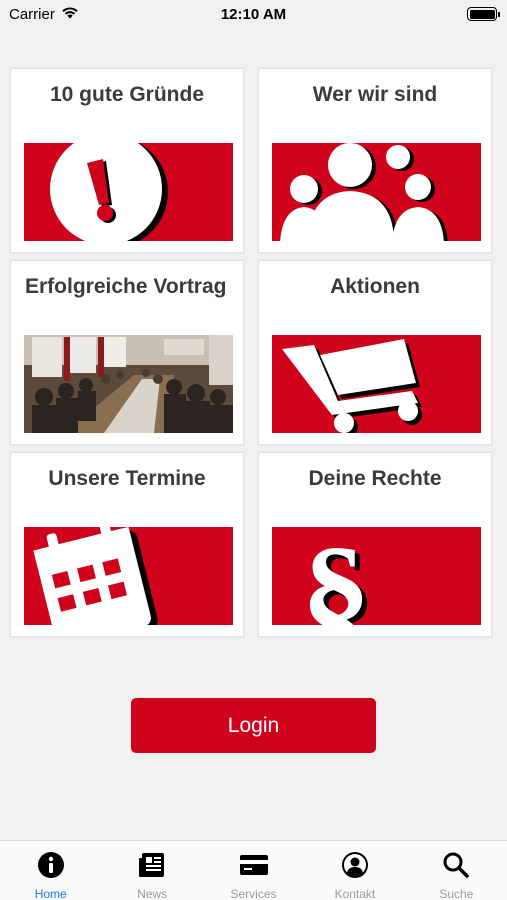 This screenshot has width=507, height=900. What do you see at coordinates (32, 14) in the screenshot?
I see `carrier-label: Carrier` at bounding box center [32, 14].